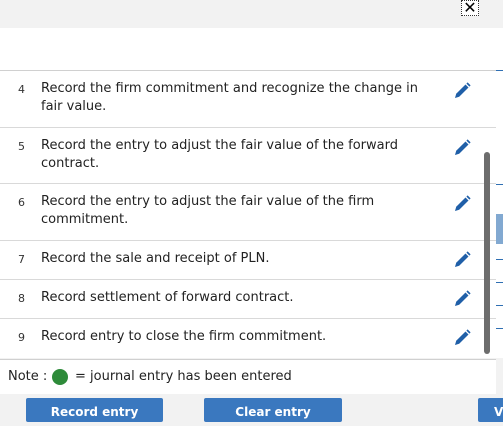 The height and width of the screenshot is (426, 503). I want to click on transaction-description: Record settlement of forward contract., so click(167, 297).